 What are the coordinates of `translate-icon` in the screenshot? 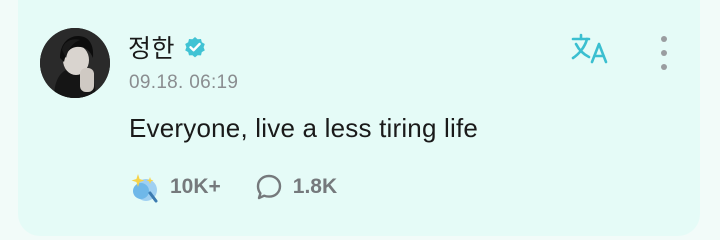 It's located at (592, 50).